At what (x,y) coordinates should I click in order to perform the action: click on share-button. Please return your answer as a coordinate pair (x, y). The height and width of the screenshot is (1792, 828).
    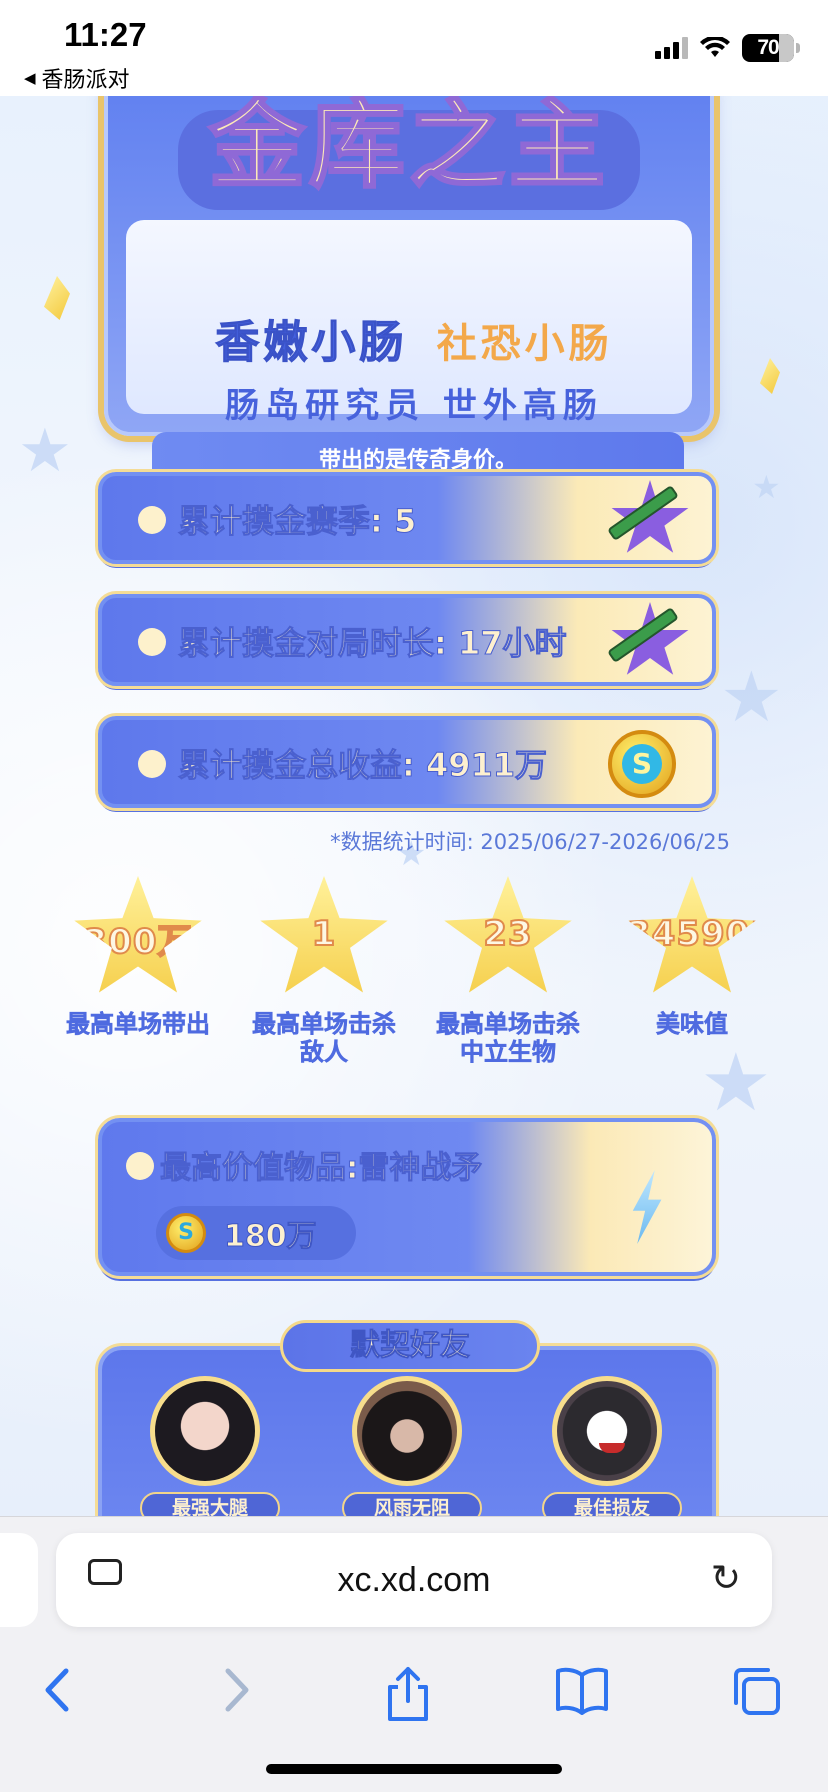
    Looking at the image, I should click on (408, 1695).